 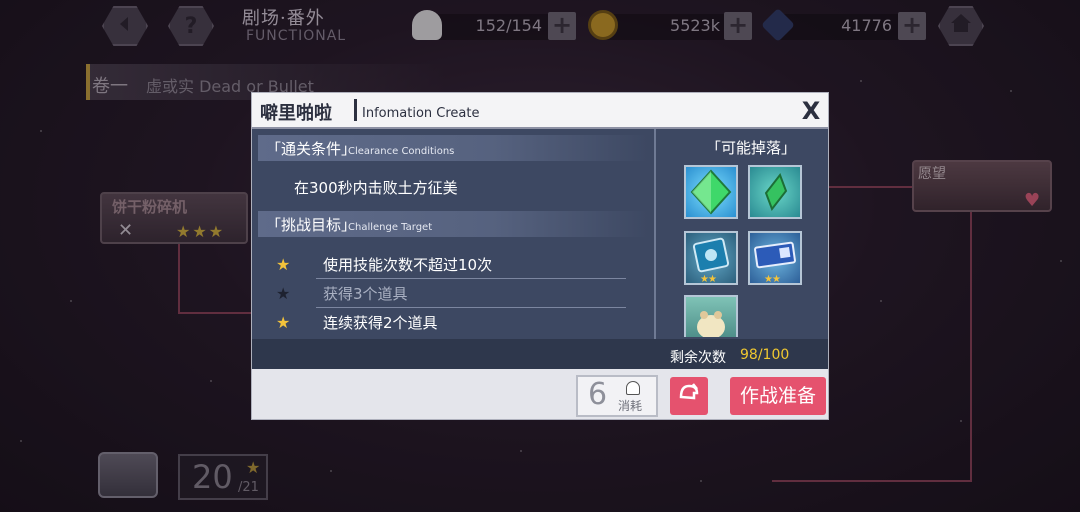 I want to click on challenge-header: 「挑战目标」 Challenge Target, so click(x=453, y=224).